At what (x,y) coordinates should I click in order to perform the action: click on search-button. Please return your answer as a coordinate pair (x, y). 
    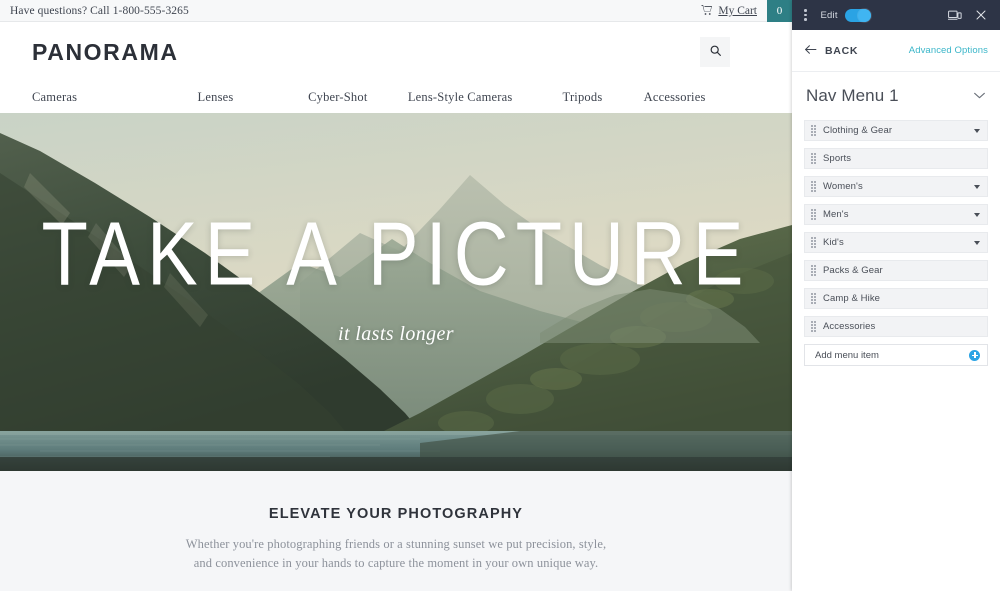
    Looking at the image, I should click on (715, 52).